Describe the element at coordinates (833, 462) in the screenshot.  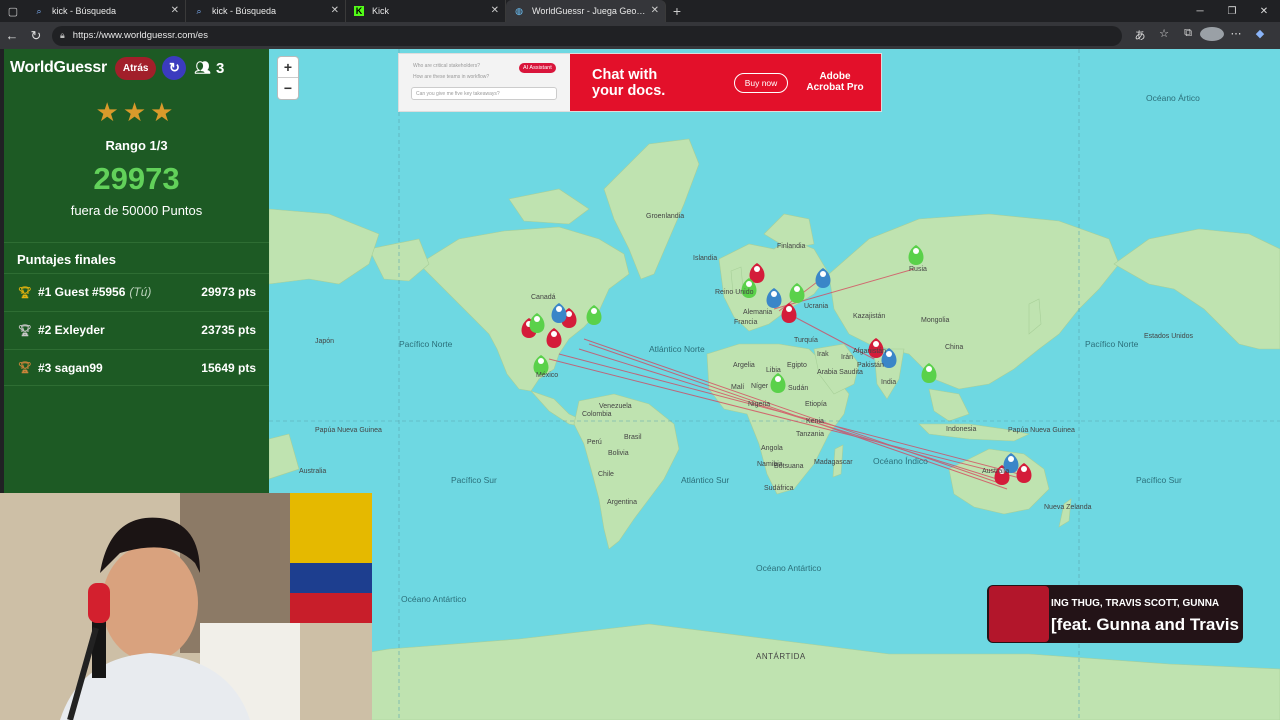
I see `map-label-madagascar: Madagascar` at that location.